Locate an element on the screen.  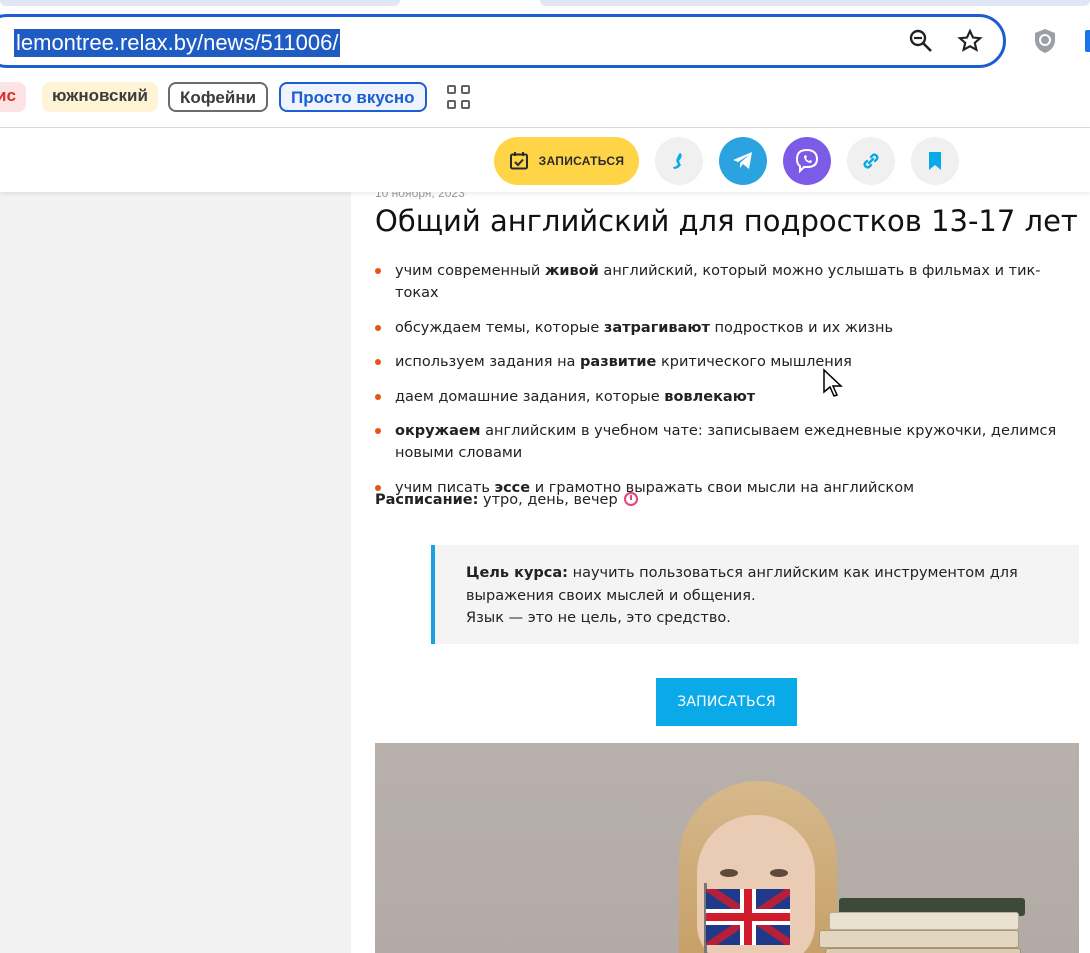
bookmark-button is located at coordinates (935, 161).